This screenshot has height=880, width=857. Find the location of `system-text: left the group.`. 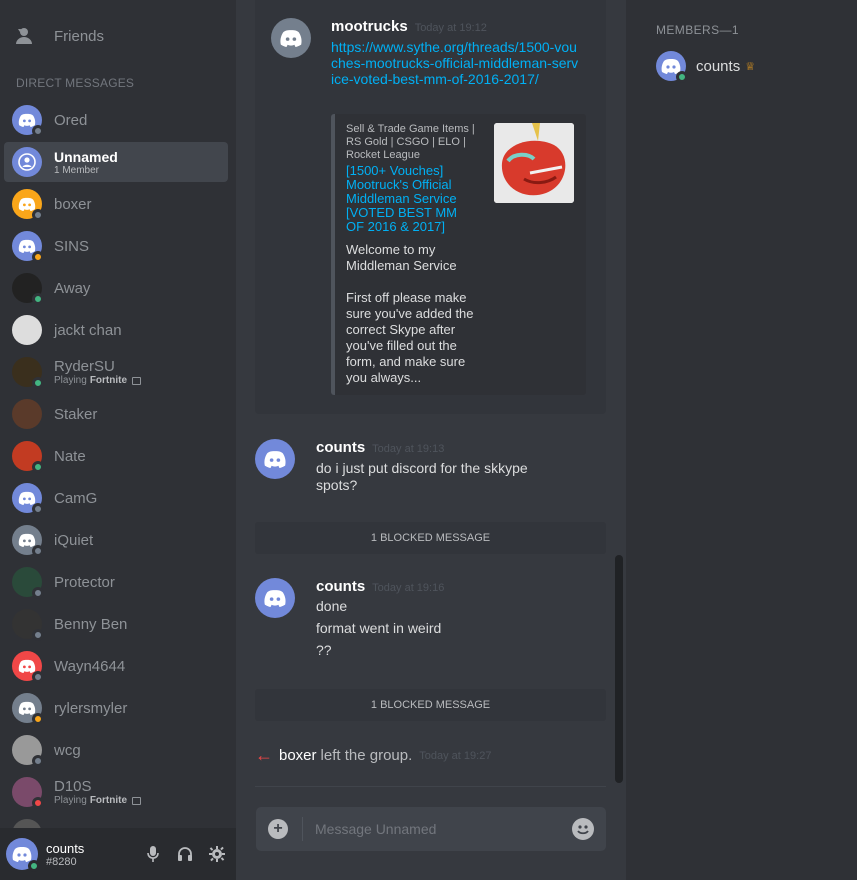

system-text: left the group. is located at coordinates (366, 755).